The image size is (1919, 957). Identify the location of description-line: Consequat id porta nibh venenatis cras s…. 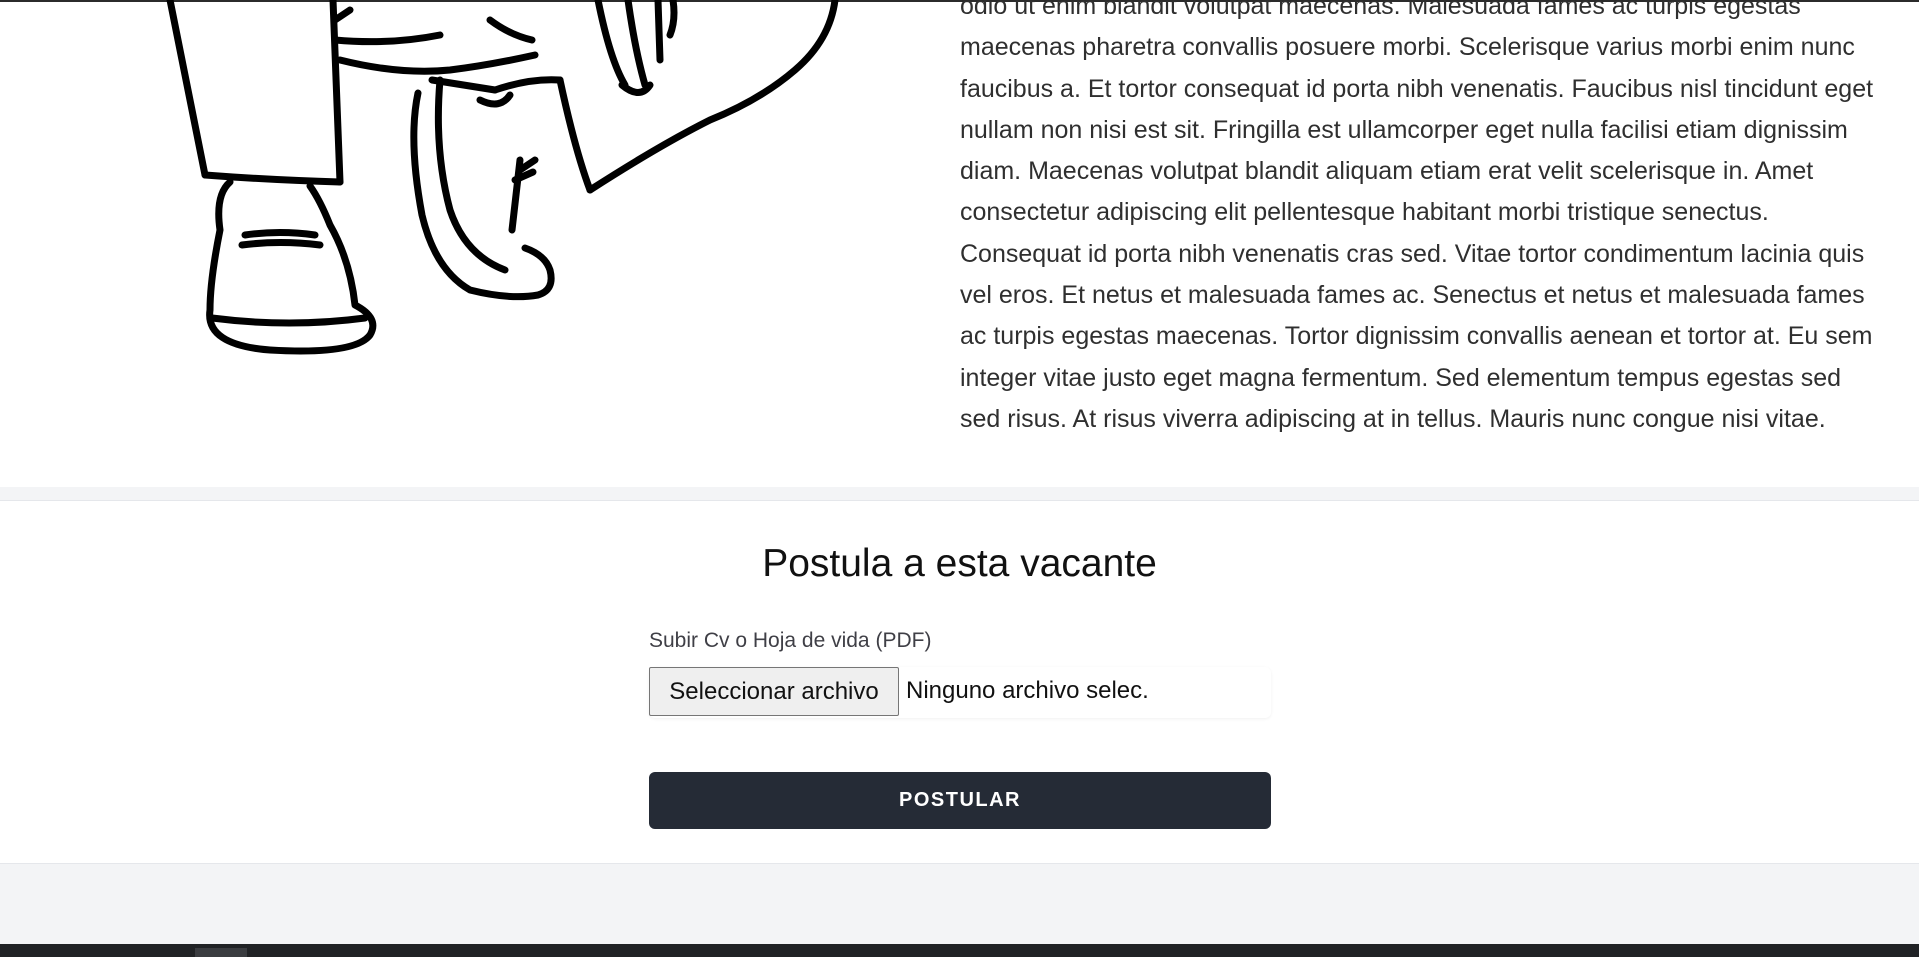
(1412, 253).